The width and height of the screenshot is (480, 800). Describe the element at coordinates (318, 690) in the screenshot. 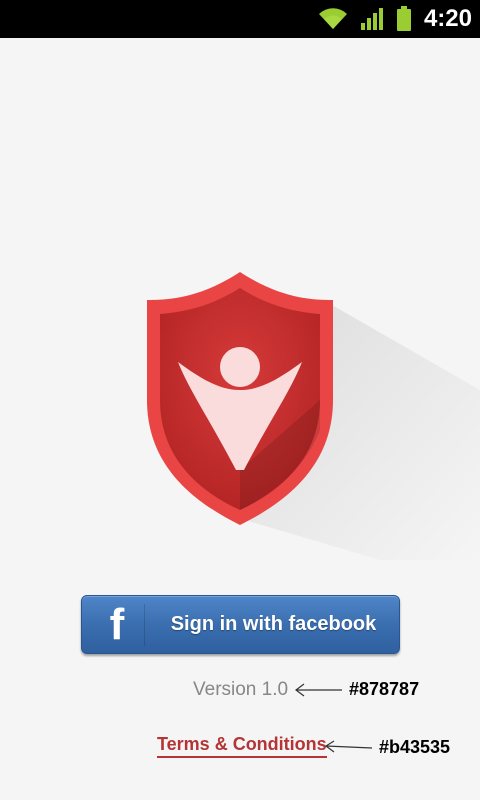

I see `version-annotation-arrow-icon` at that location.